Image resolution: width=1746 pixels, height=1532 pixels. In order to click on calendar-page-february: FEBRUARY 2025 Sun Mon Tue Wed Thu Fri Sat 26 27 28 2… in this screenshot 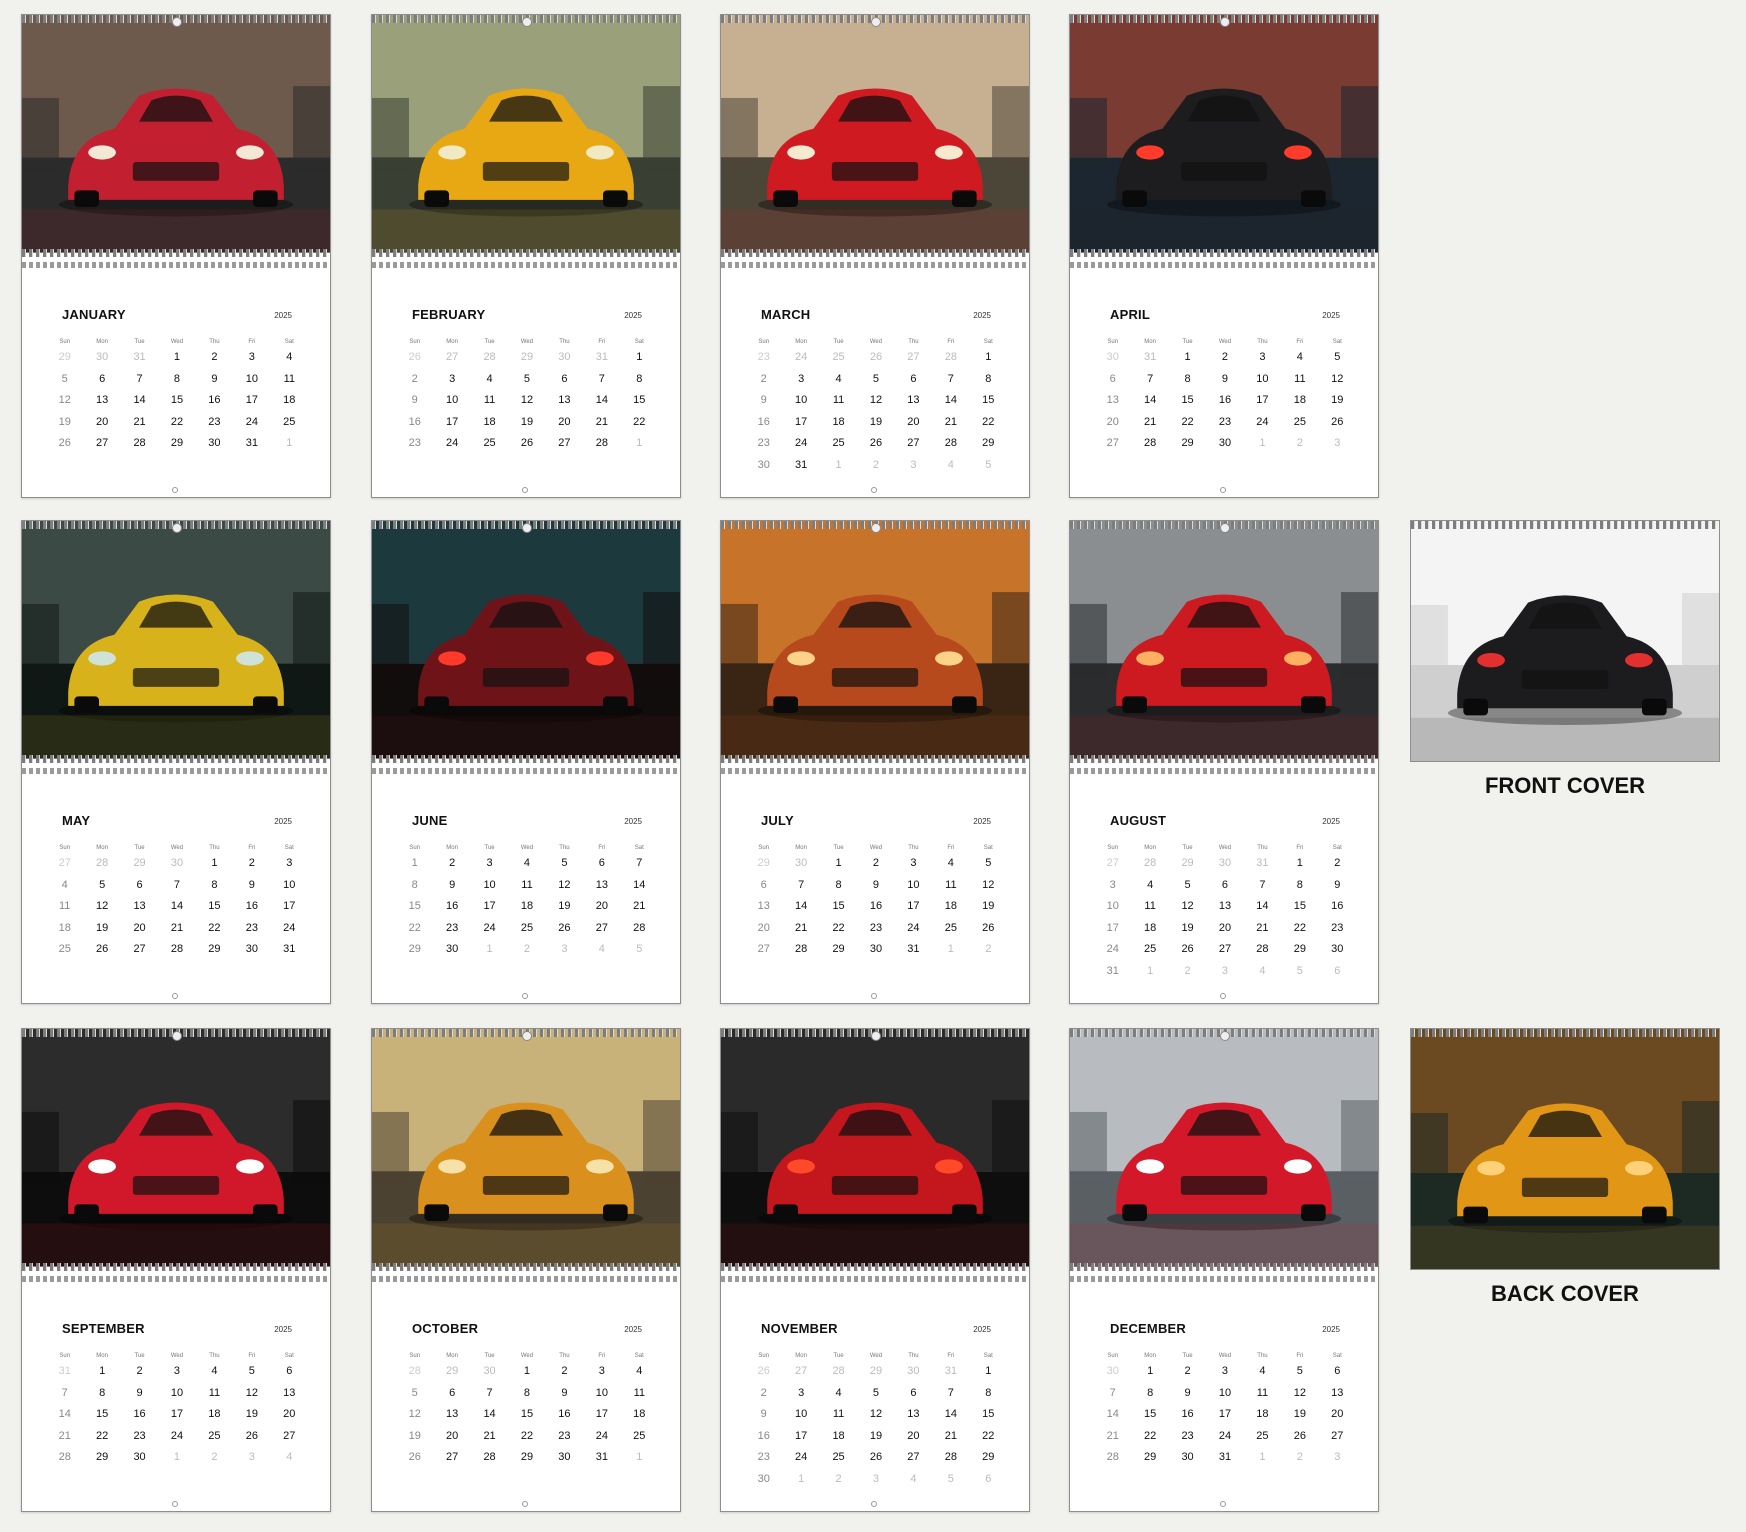, I will do `click(526, 256)`.